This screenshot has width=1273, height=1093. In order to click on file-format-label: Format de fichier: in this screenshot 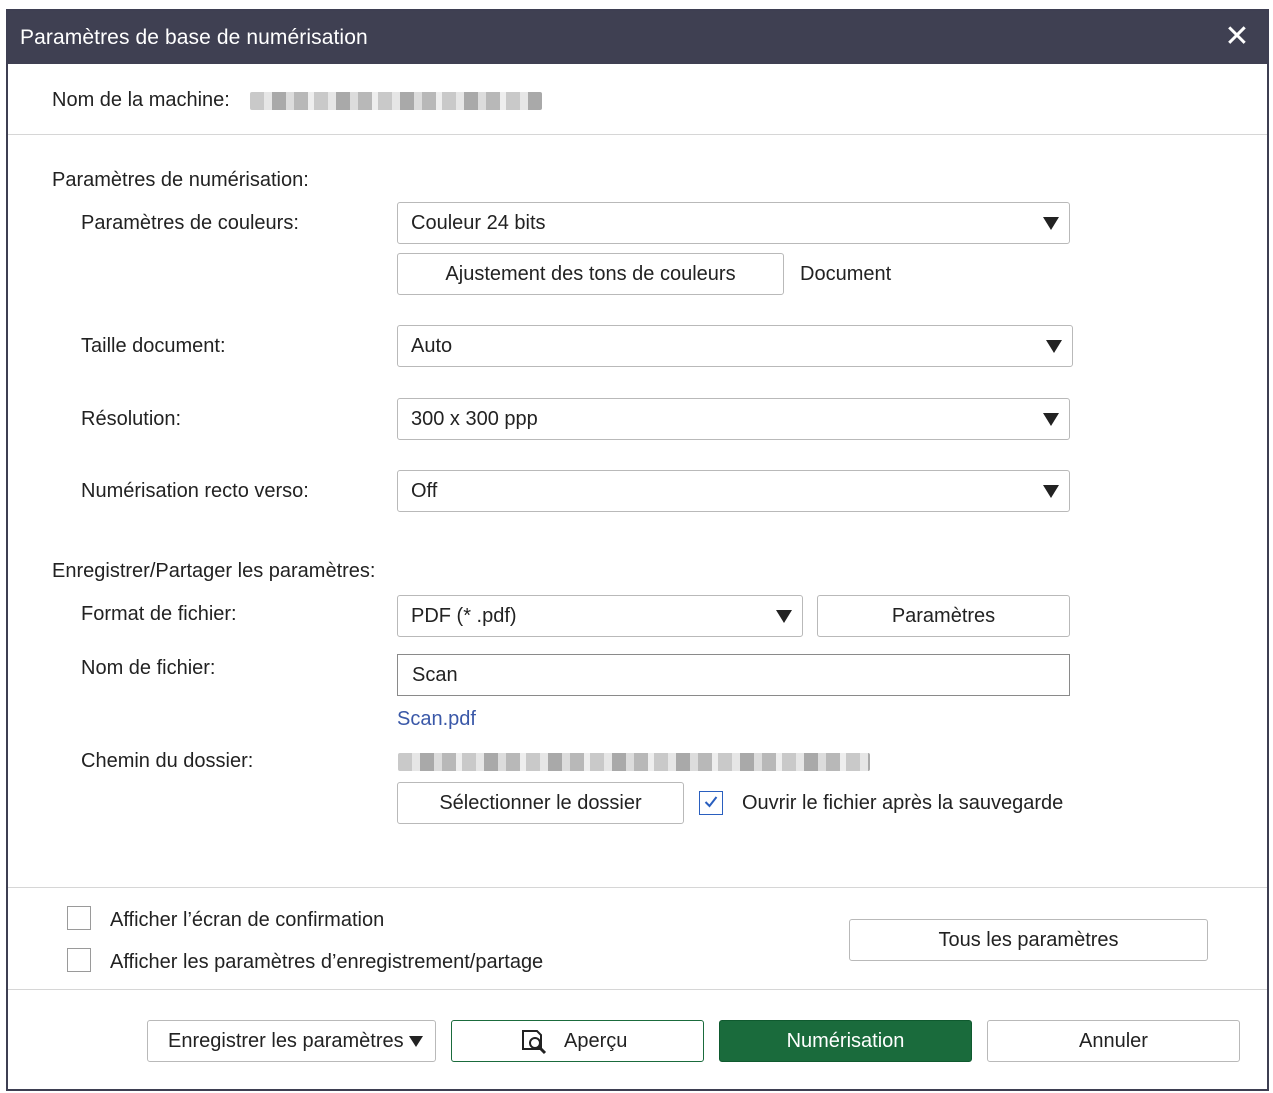, I will do `click(159, 614)`.